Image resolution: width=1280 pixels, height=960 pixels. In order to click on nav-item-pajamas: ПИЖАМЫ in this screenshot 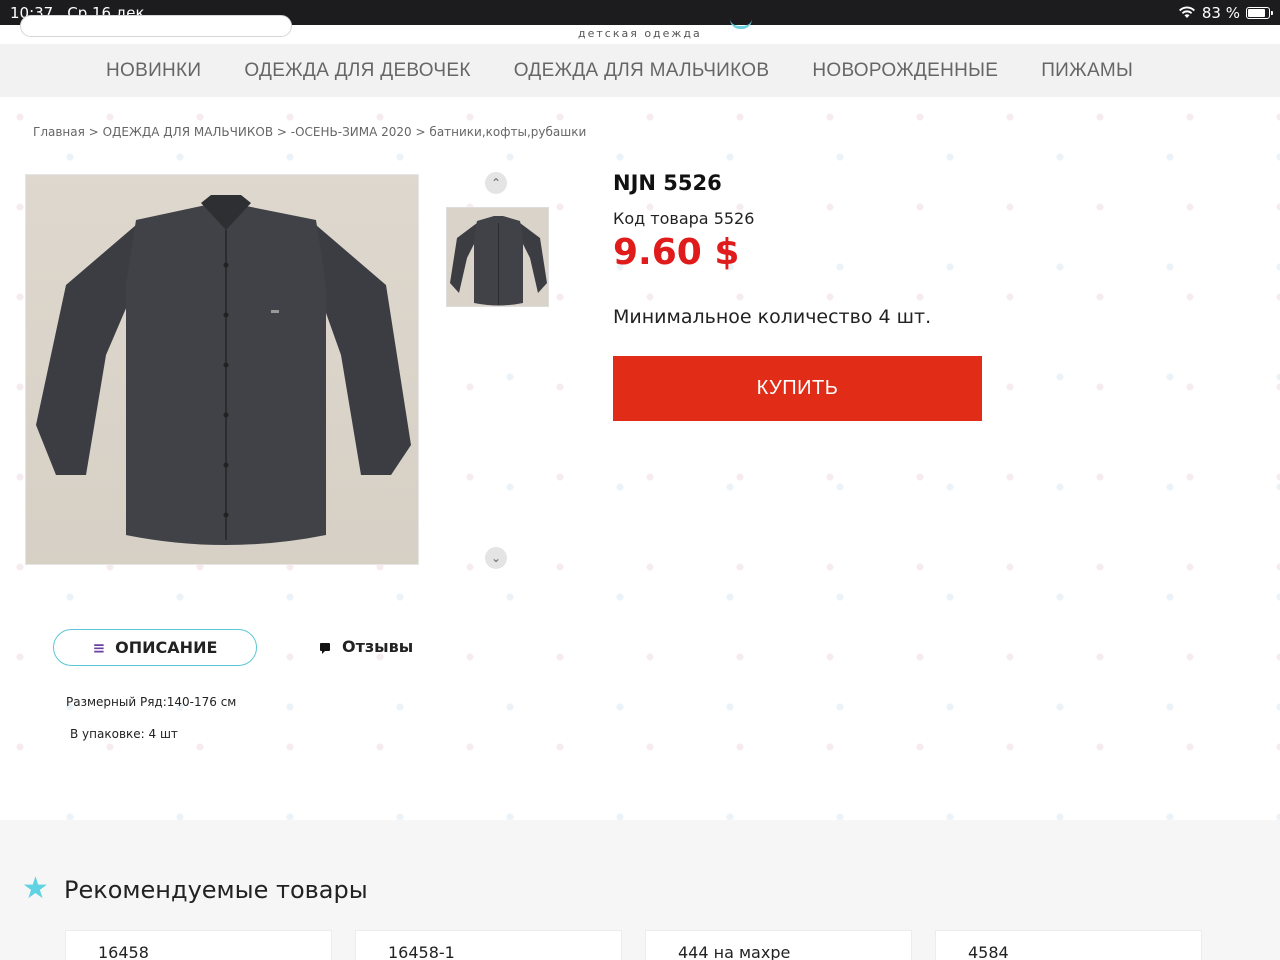, I will do `click(1087, 71)`.